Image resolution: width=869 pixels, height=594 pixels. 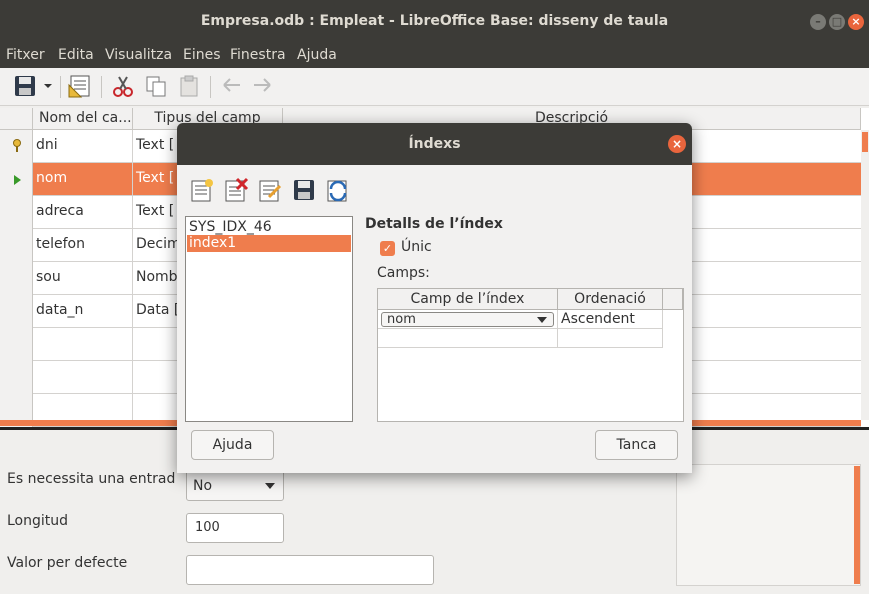 I want to click on current-row-arrow-icon, so click(x=17, y=180).